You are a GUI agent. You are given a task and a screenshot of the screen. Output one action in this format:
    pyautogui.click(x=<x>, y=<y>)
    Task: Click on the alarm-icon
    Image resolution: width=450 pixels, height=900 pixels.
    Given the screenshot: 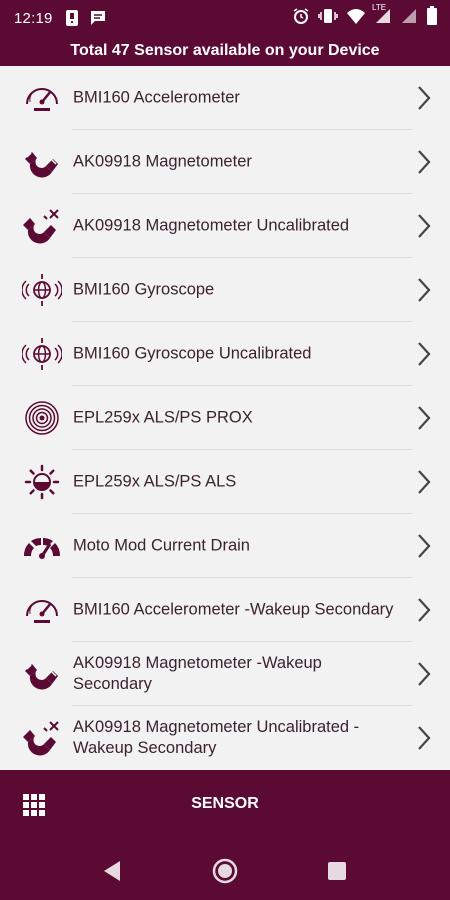 What is the action you would take?
    pyautogui.click(x=301, y=16)
    